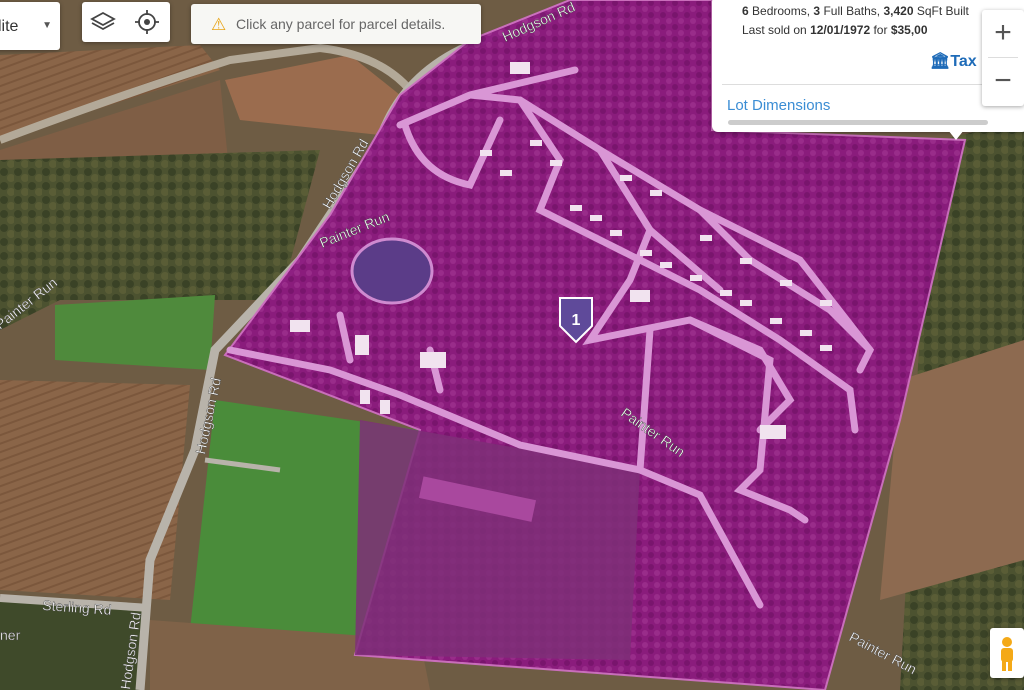 Image resolution: width=1024 pixels, height=690 pixels. What do you see at coordinates (135, 332) in the screenshot?
I see `lawn-left` at bounding box center [135, 332].